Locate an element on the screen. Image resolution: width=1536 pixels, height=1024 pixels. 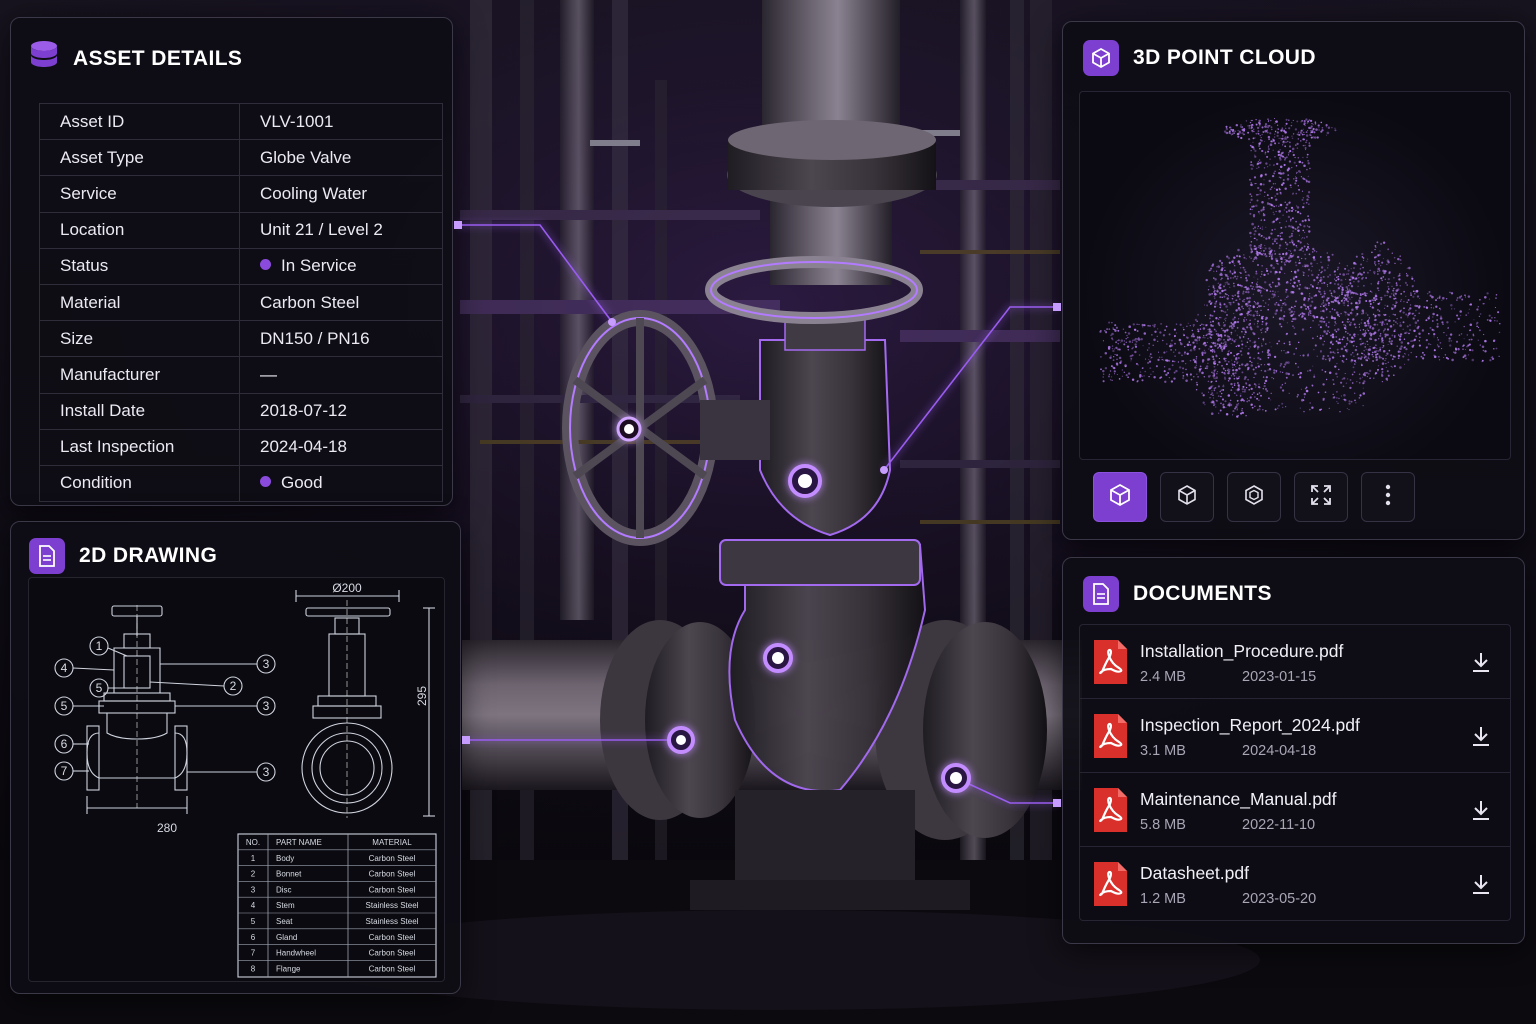
document-name: Inspection_Report_2024.pdf is located at coordinates (1250, 725).